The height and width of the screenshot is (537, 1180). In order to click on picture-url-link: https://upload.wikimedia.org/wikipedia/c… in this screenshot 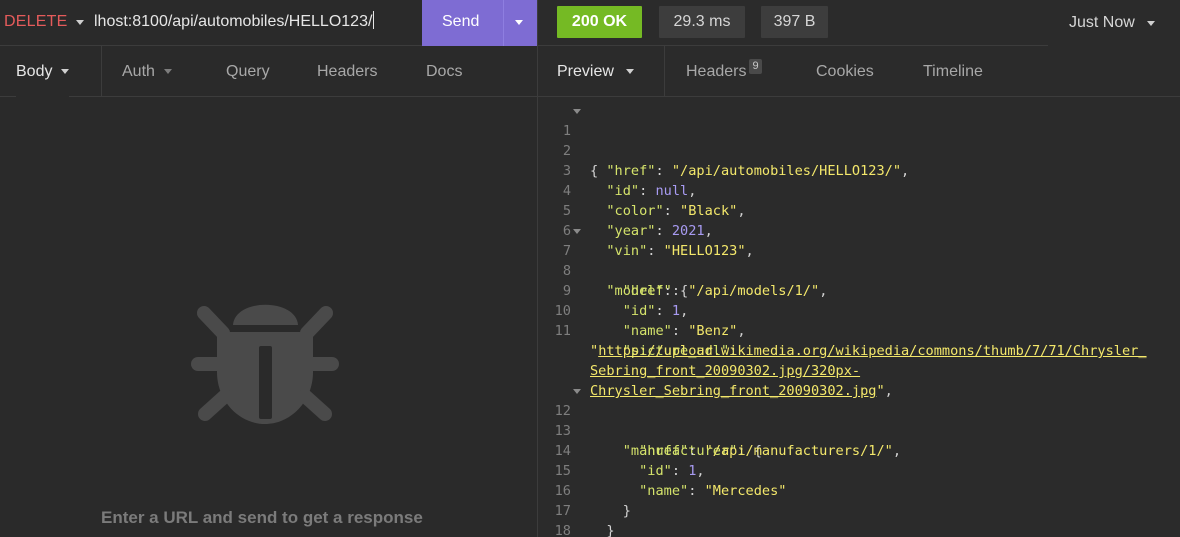, I will do `click(872, 351)`.